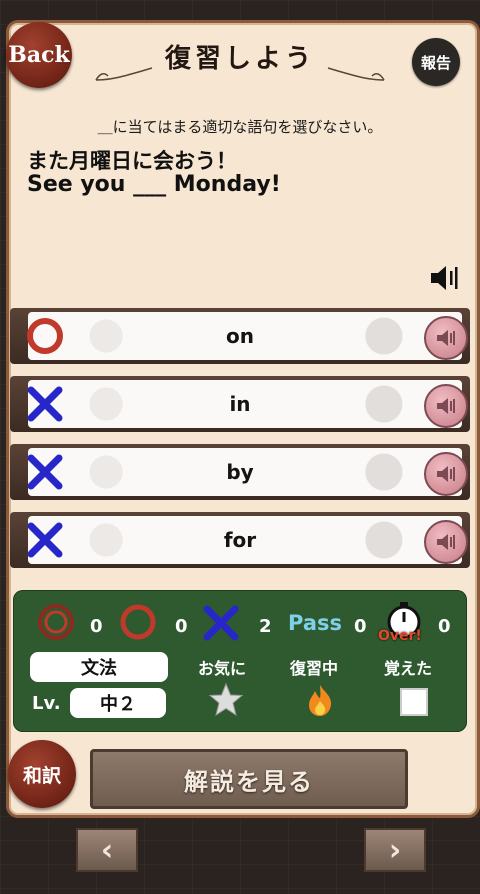 This screenshot has width=480, height=894. Describe the element at coordinates (444, 626) in the screenshot. I see `over-count: 0` at that location.